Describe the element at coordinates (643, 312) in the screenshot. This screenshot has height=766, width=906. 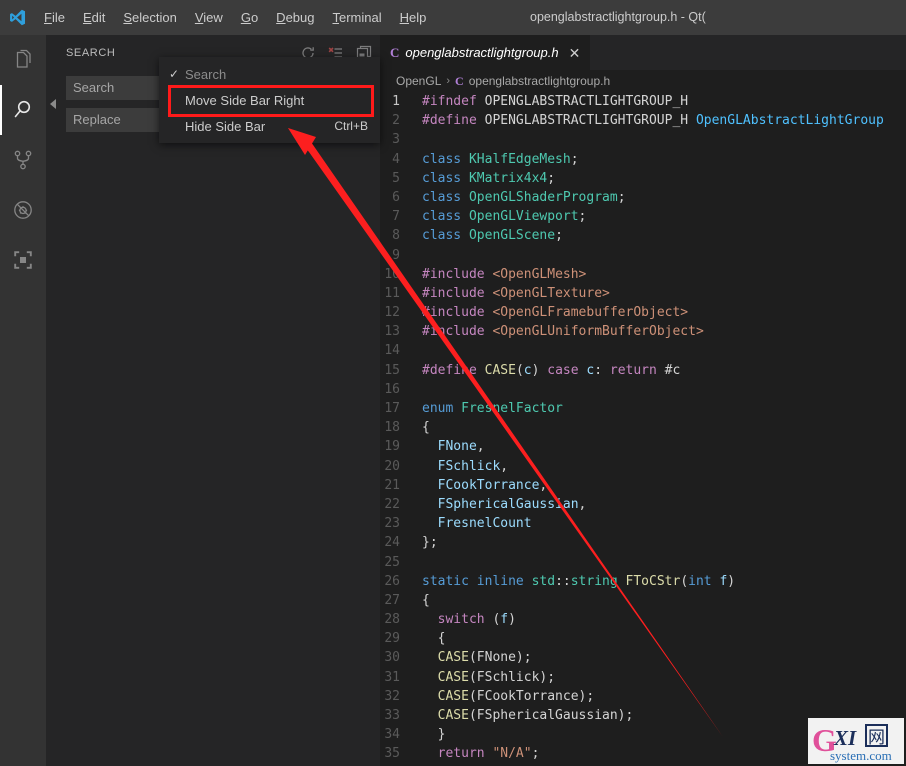
I see `code-line: 12 #include <OpenGLFramebufferObject>` at that location.